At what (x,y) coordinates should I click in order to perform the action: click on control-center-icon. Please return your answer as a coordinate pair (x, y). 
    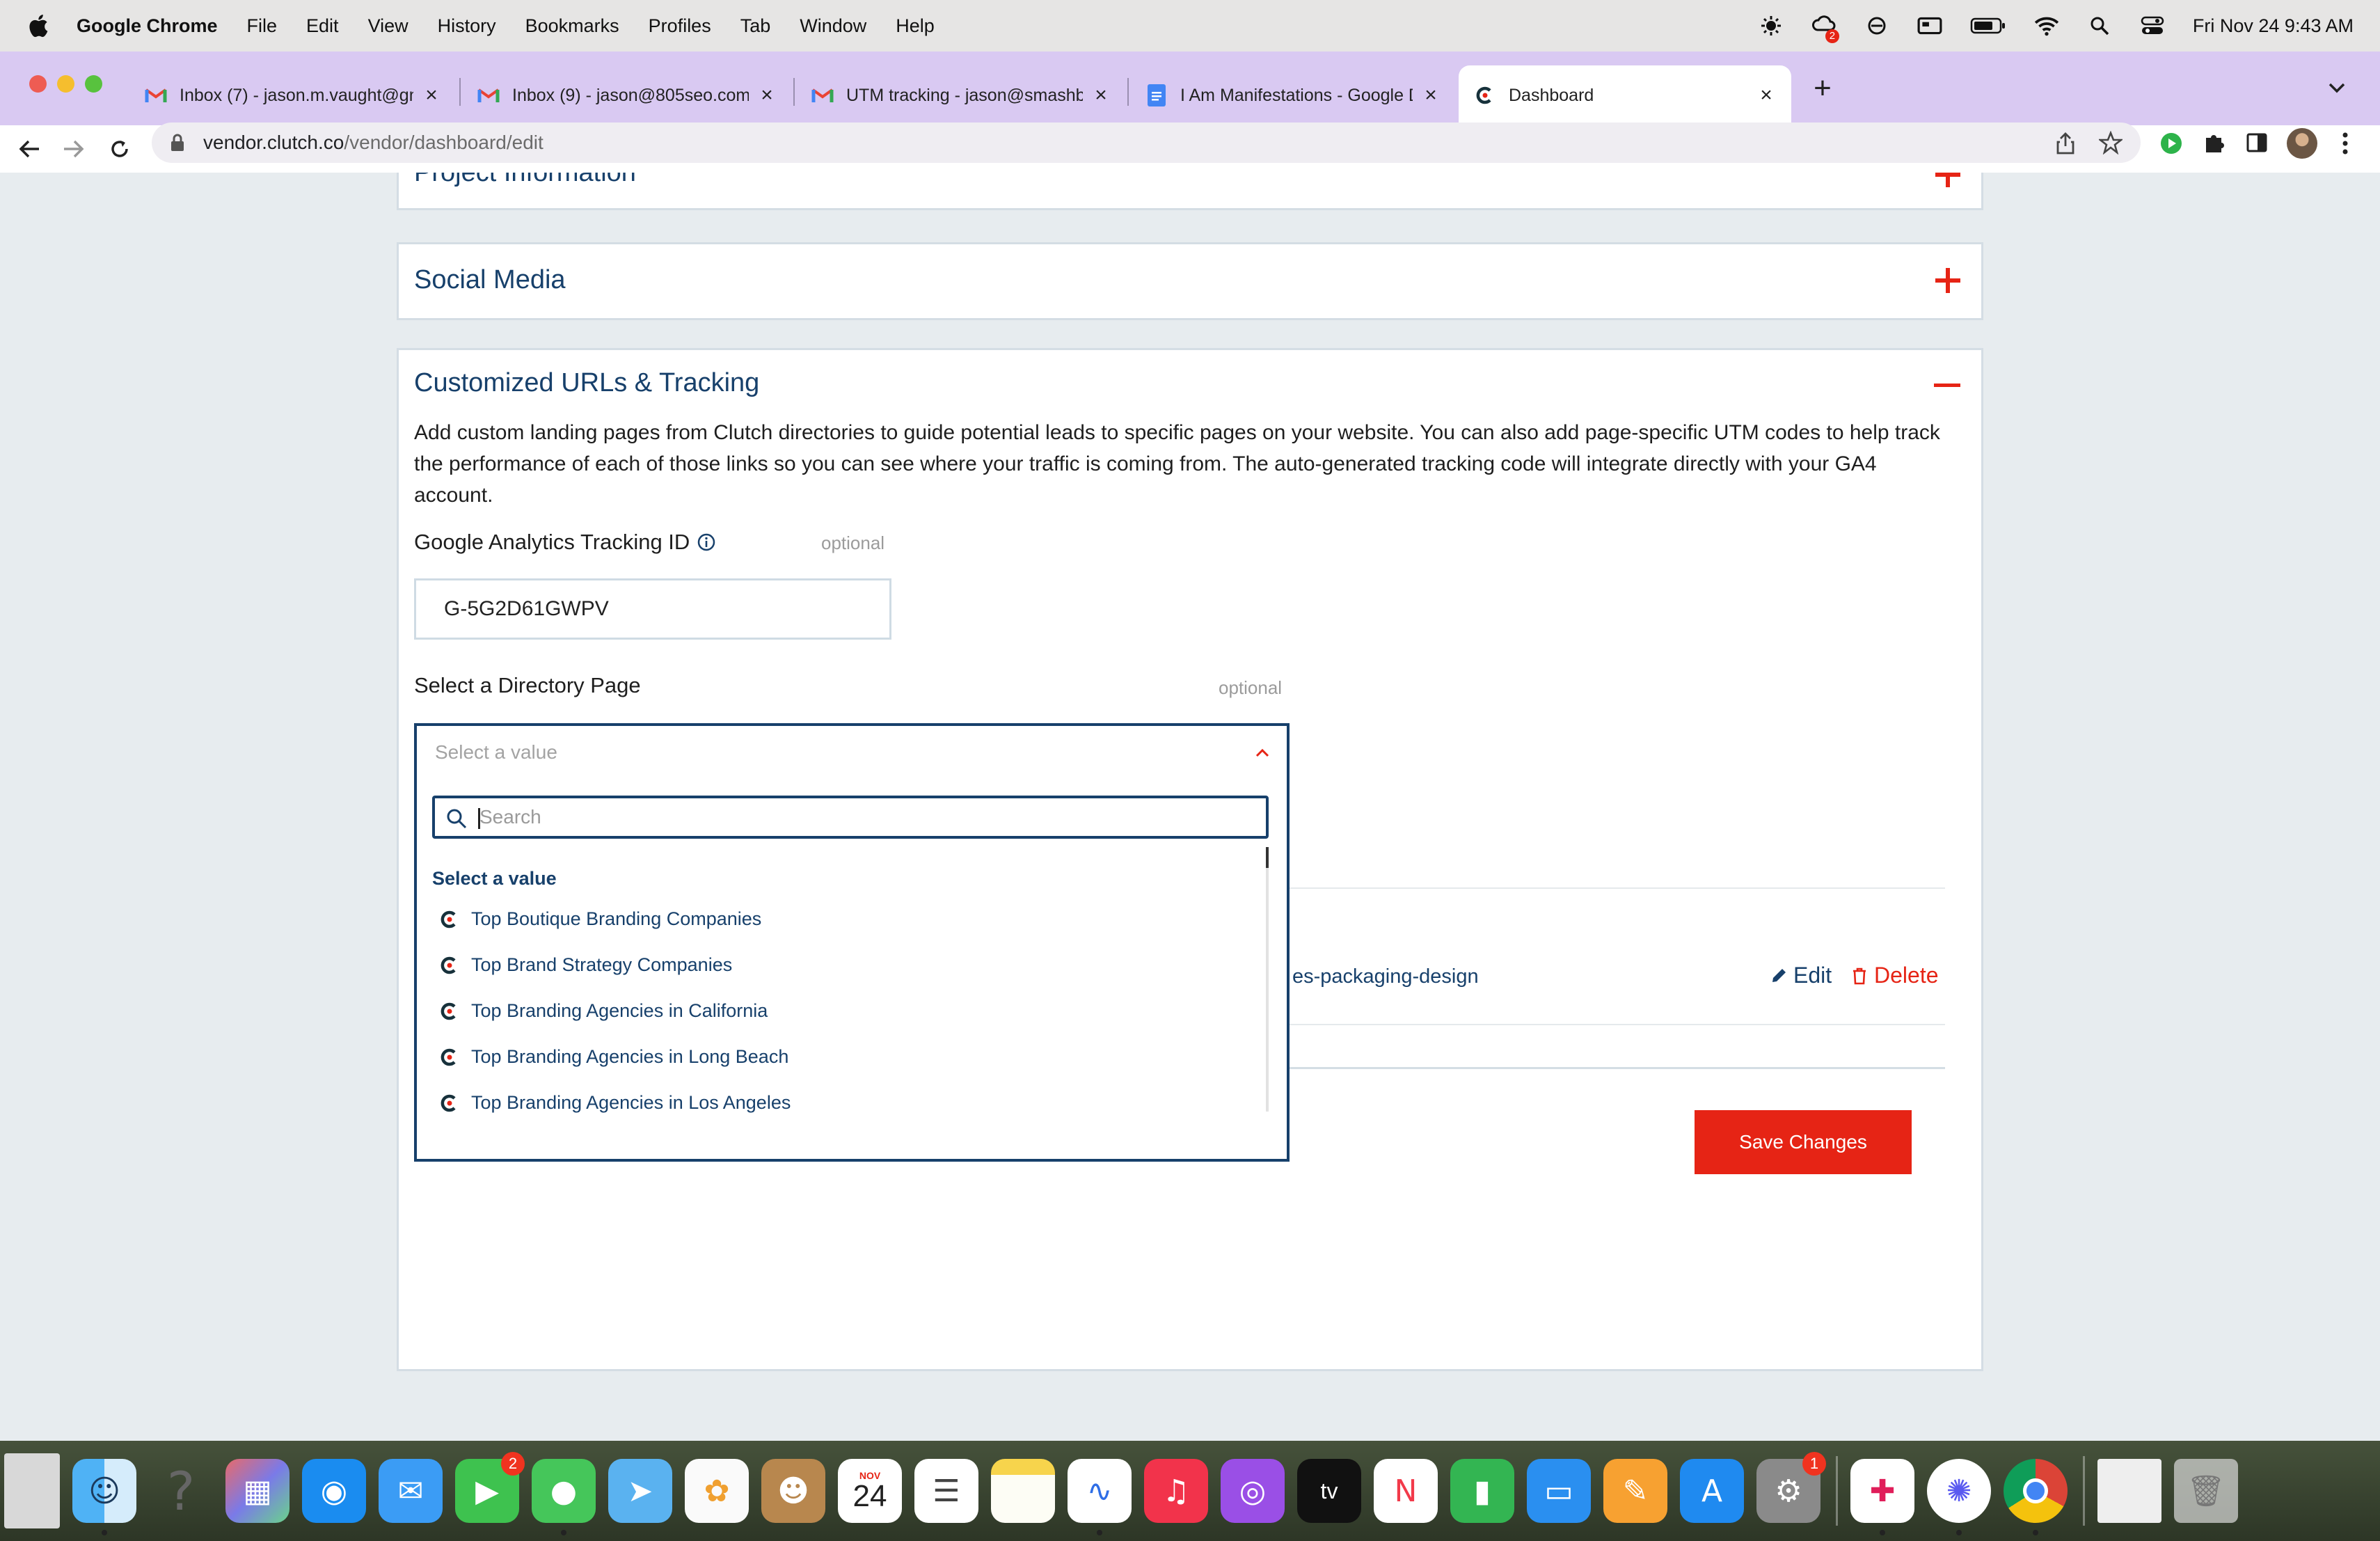
    Looking at the image, I should click on (2152, 25).